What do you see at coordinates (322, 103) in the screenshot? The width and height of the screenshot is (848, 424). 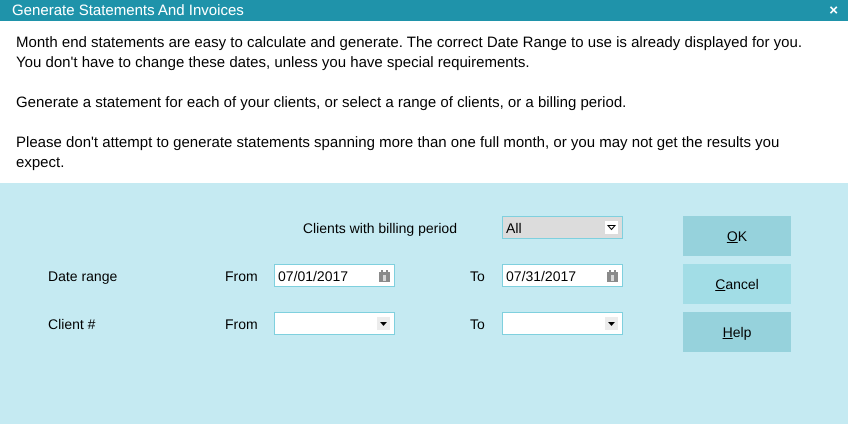 I see `instruction-text: Generate a statement for each of your clients, or select a range of clients, or a billing period.` at bounding box center [322, 103].